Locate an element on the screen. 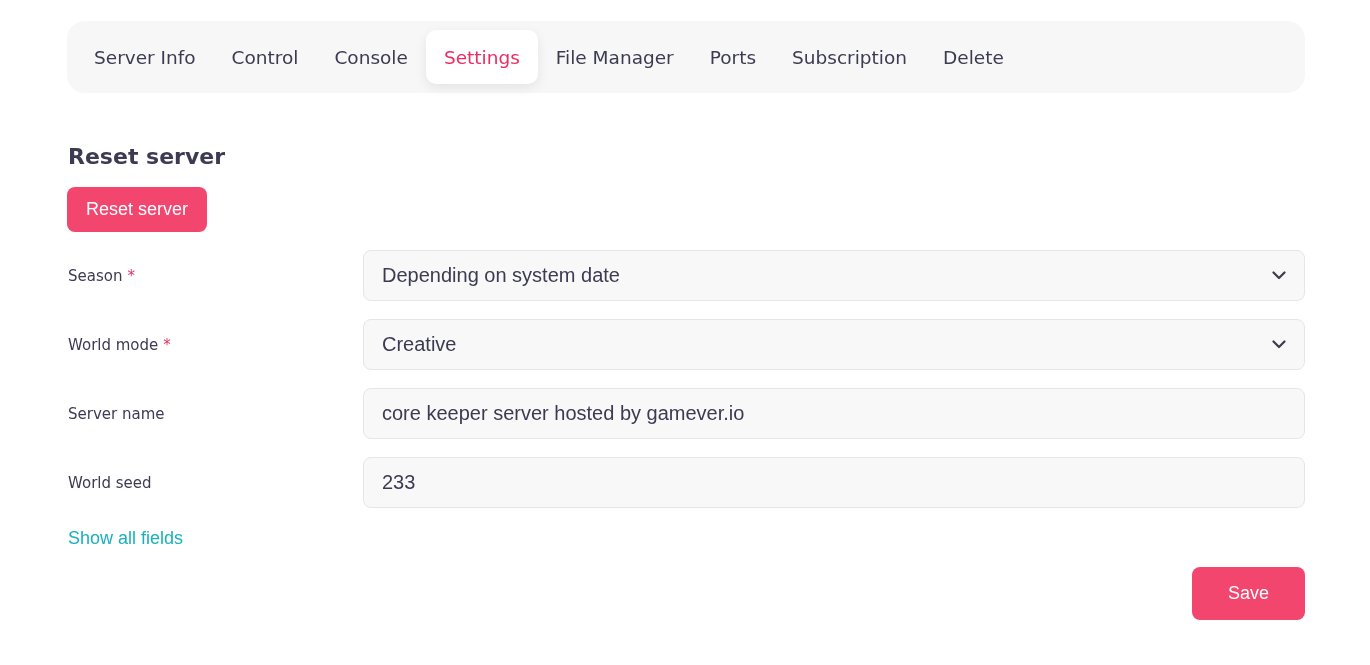  select-field: Depending on system date is located at coordinates (834, 275).